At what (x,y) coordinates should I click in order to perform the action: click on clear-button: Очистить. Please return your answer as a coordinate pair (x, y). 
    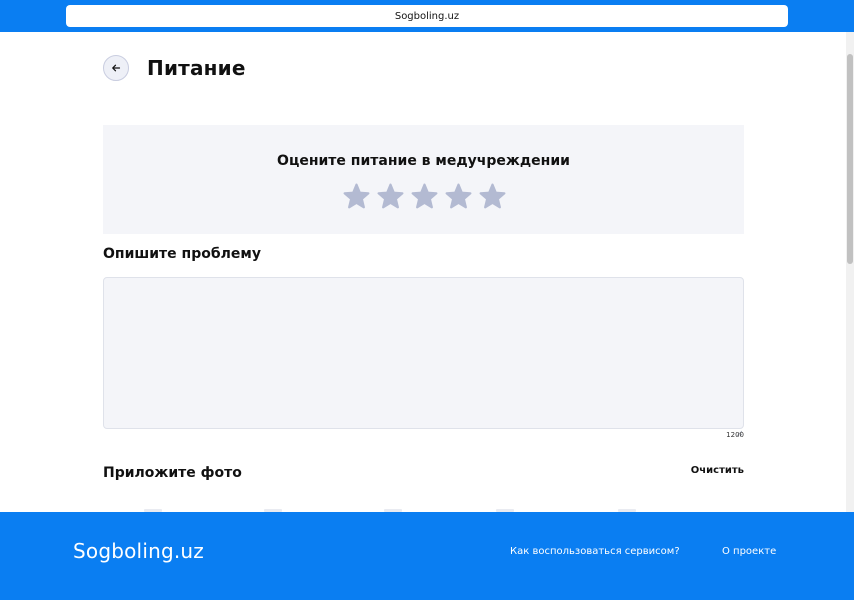
    Looking at the image, I should click on (717, 470).